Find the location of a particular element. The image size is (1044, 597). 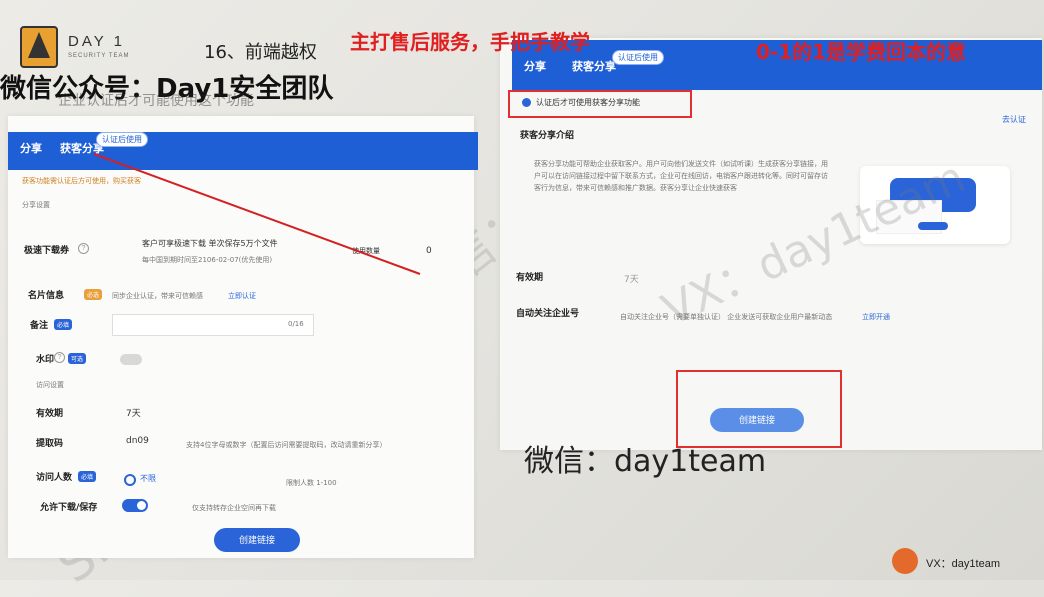

faded-caption: 企业认证后才可能使用这个功能 is located at coordinates (156, 101).